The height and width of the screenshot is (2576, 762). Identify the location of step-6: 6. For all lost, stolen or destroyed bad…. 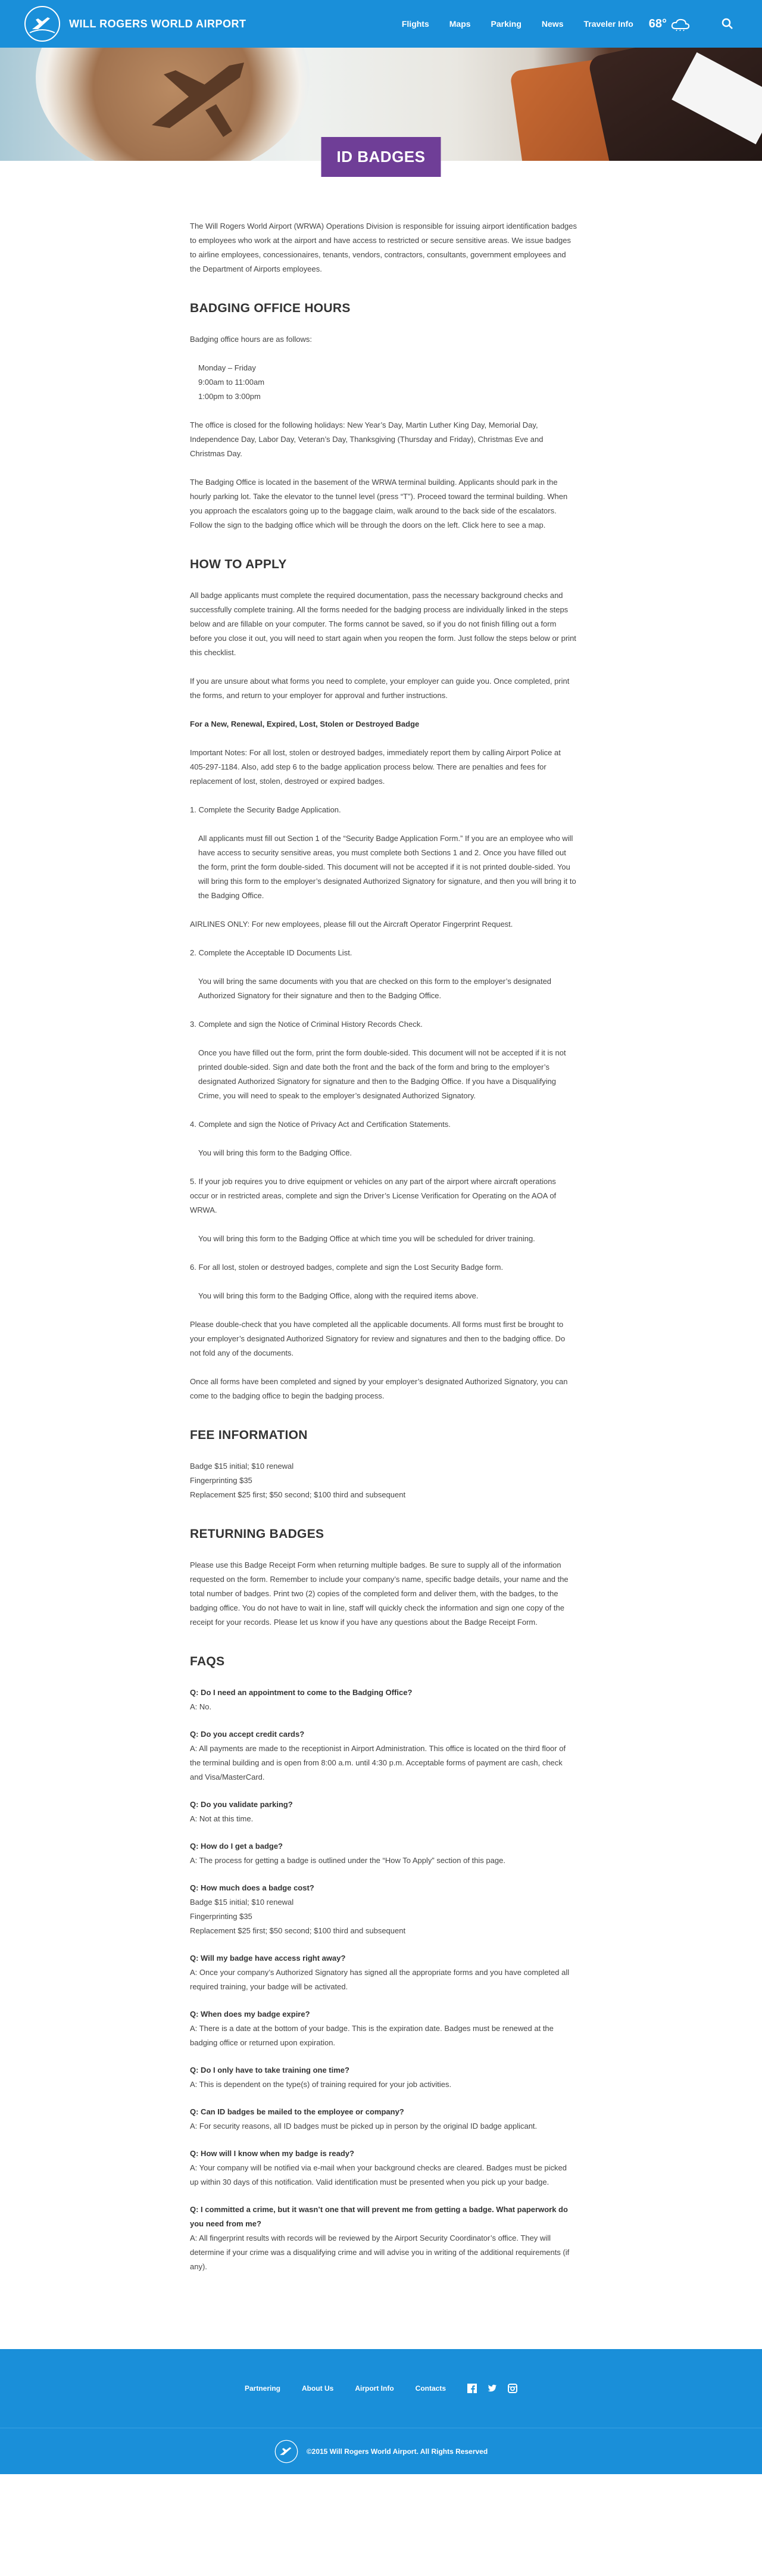
(383, 1268).